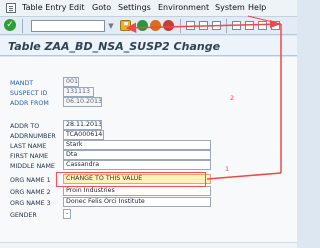  Describe the element at coordinates (142, 25) in the screenshot. I see `back-icon` at that location.